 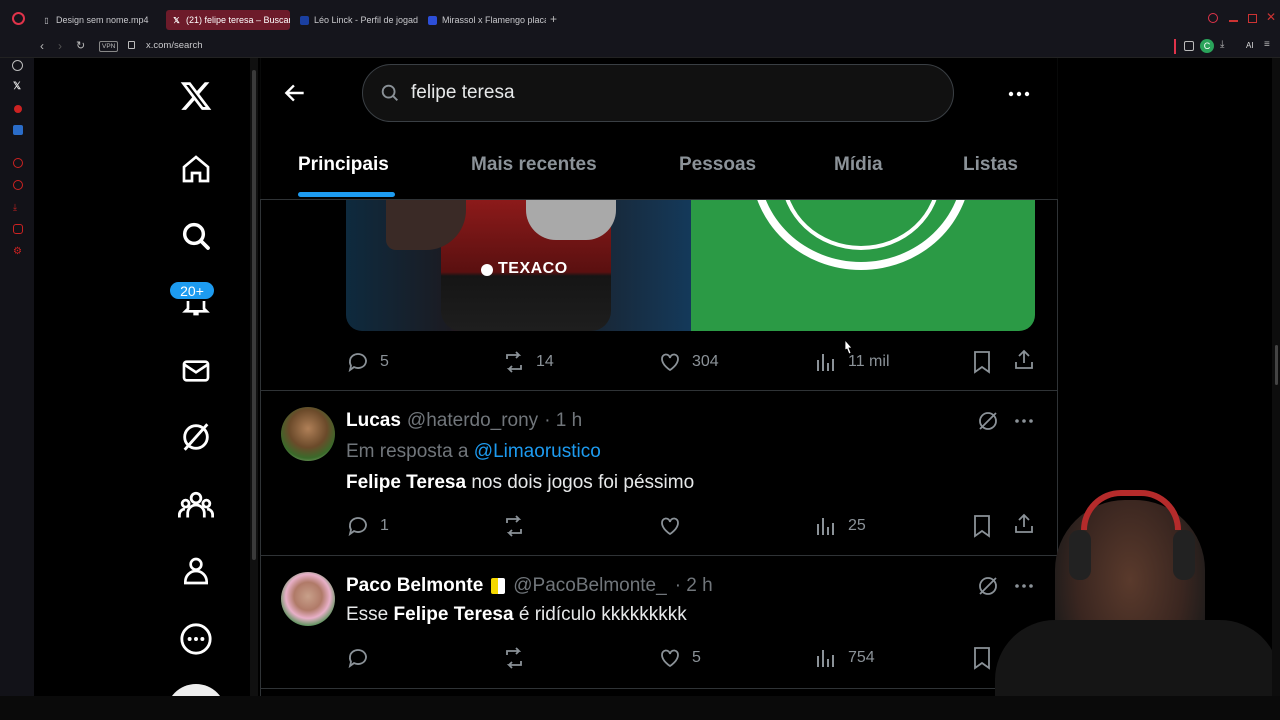 What do you see at coordinates (717, 165) in the screenshot?
I see `tab-pessoas: Pessoas` at bounding box center [717, 165].